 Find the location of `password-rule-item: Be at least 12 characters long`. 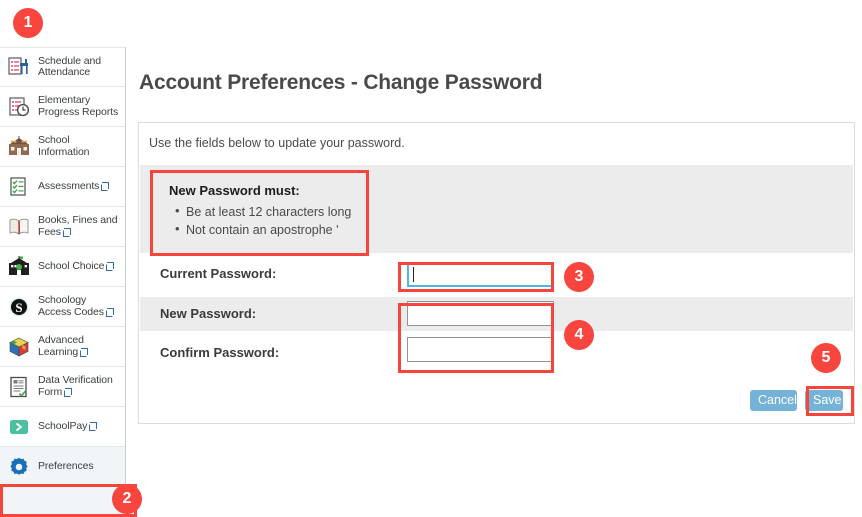

password-rule-item: Be at least 12 characters long is located at coordinates (263, 211).